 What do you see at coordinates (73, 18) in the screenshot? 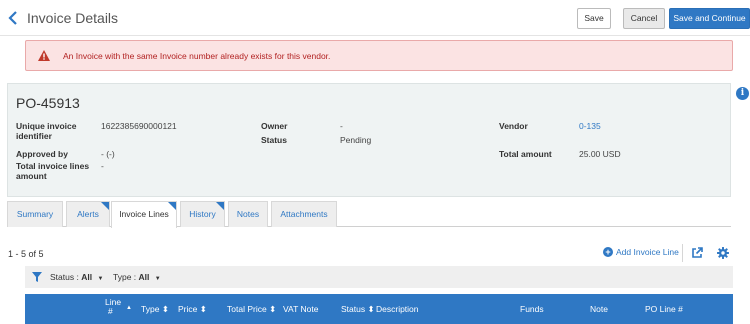
I see `page-title: Invoice Details` at bounding box center [73, 18].